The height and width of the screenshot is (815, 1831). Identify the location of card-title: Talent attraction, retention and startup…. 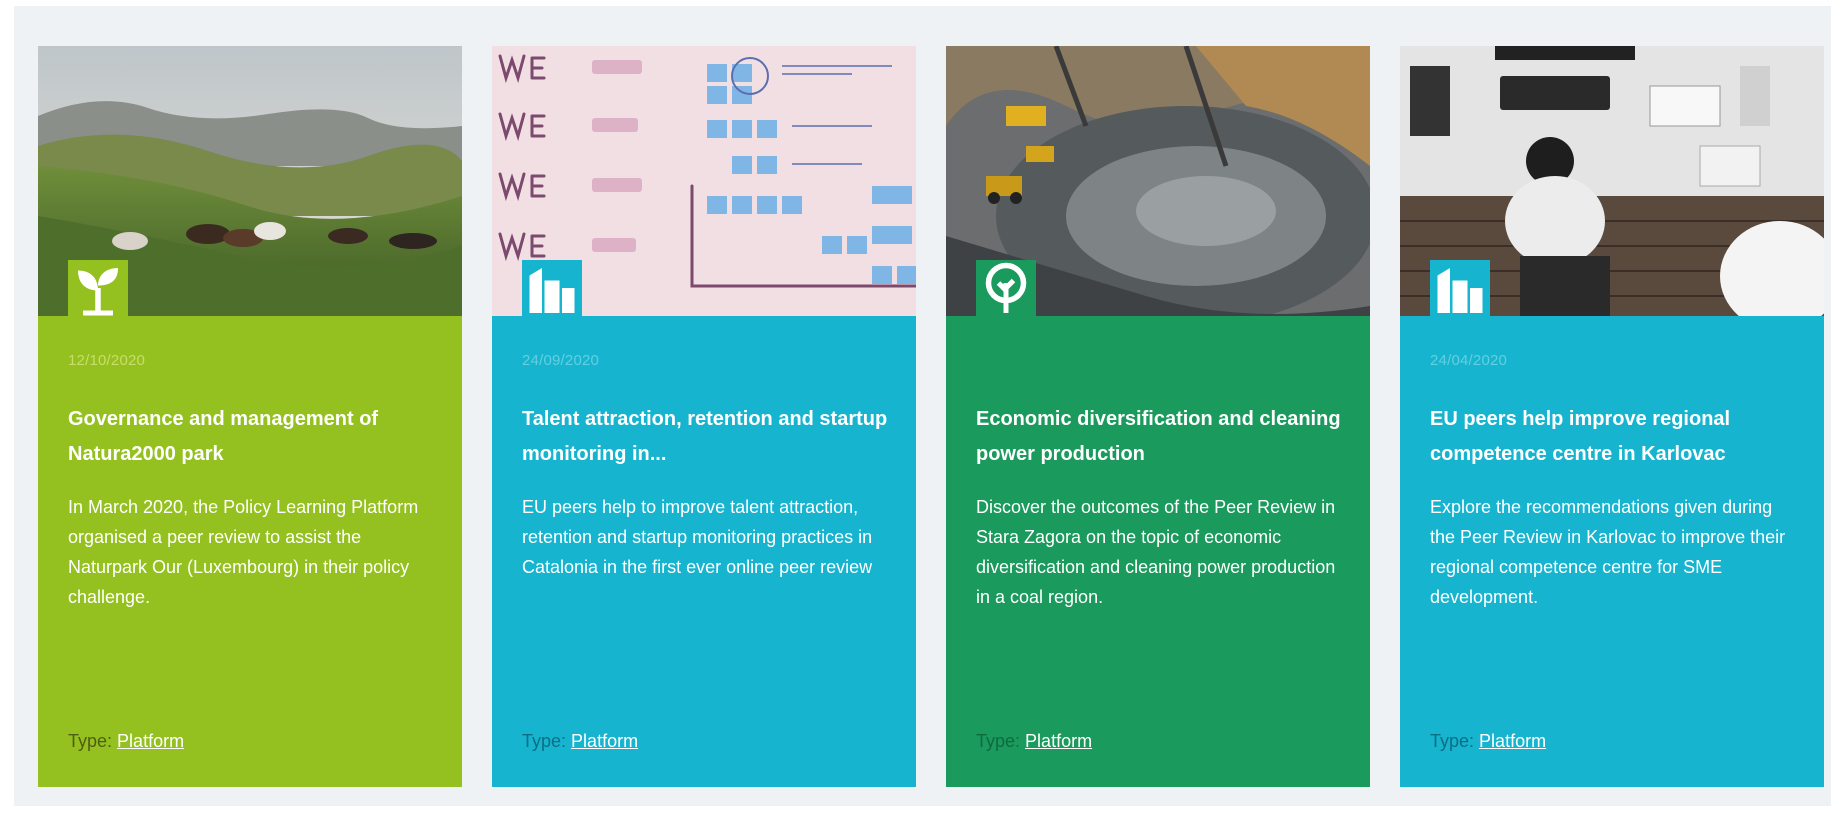
(707, 437).